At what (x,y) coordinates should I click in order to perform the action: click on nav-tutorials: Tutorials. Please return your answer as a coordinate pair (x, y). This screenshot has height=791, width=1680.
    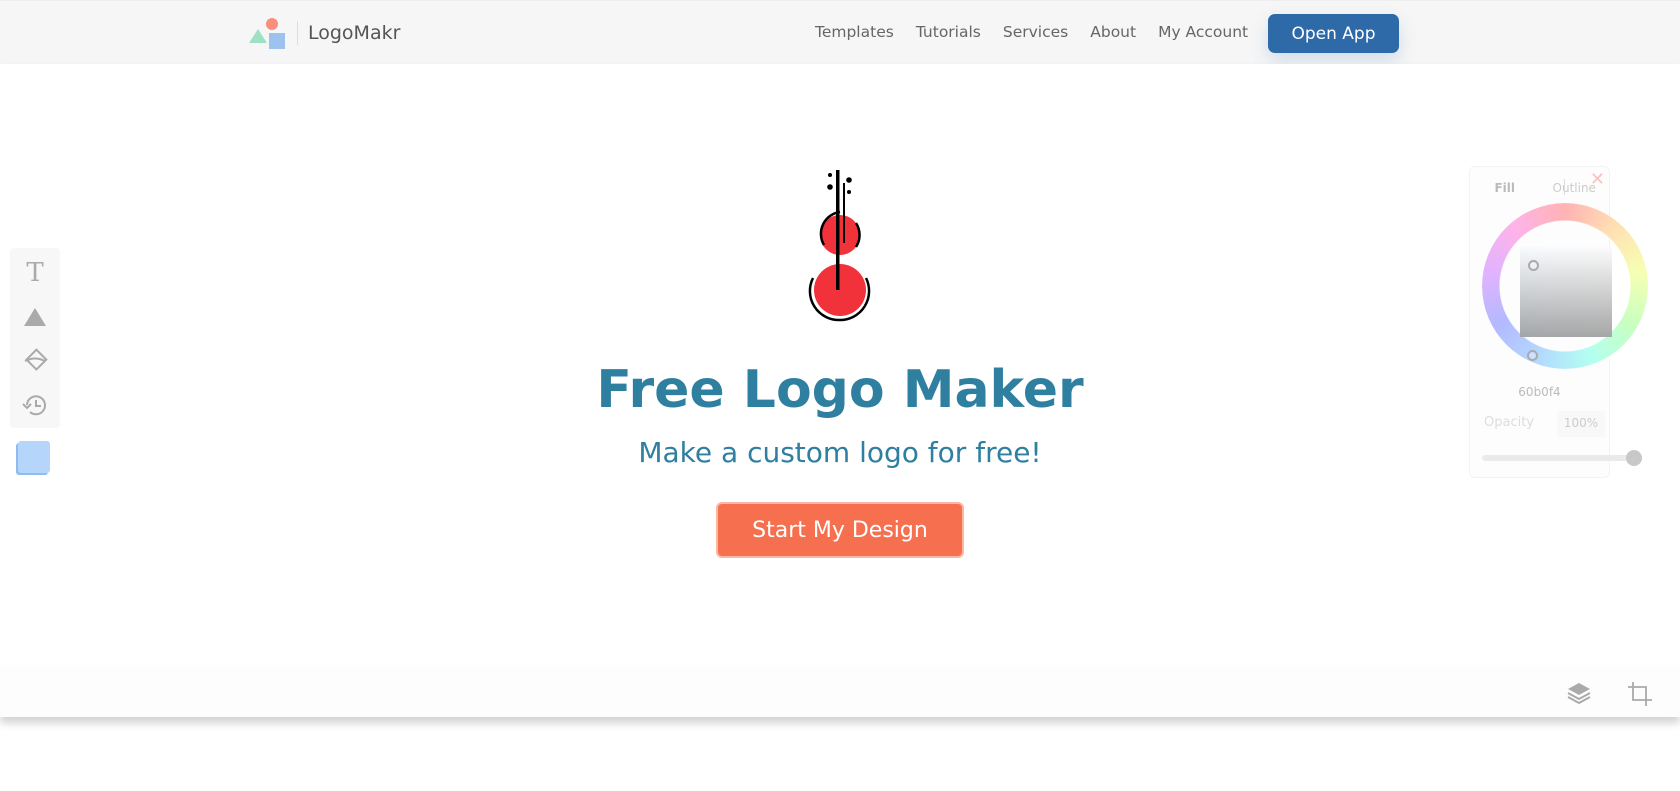
    Looking at the image, I should click on (948, 32).